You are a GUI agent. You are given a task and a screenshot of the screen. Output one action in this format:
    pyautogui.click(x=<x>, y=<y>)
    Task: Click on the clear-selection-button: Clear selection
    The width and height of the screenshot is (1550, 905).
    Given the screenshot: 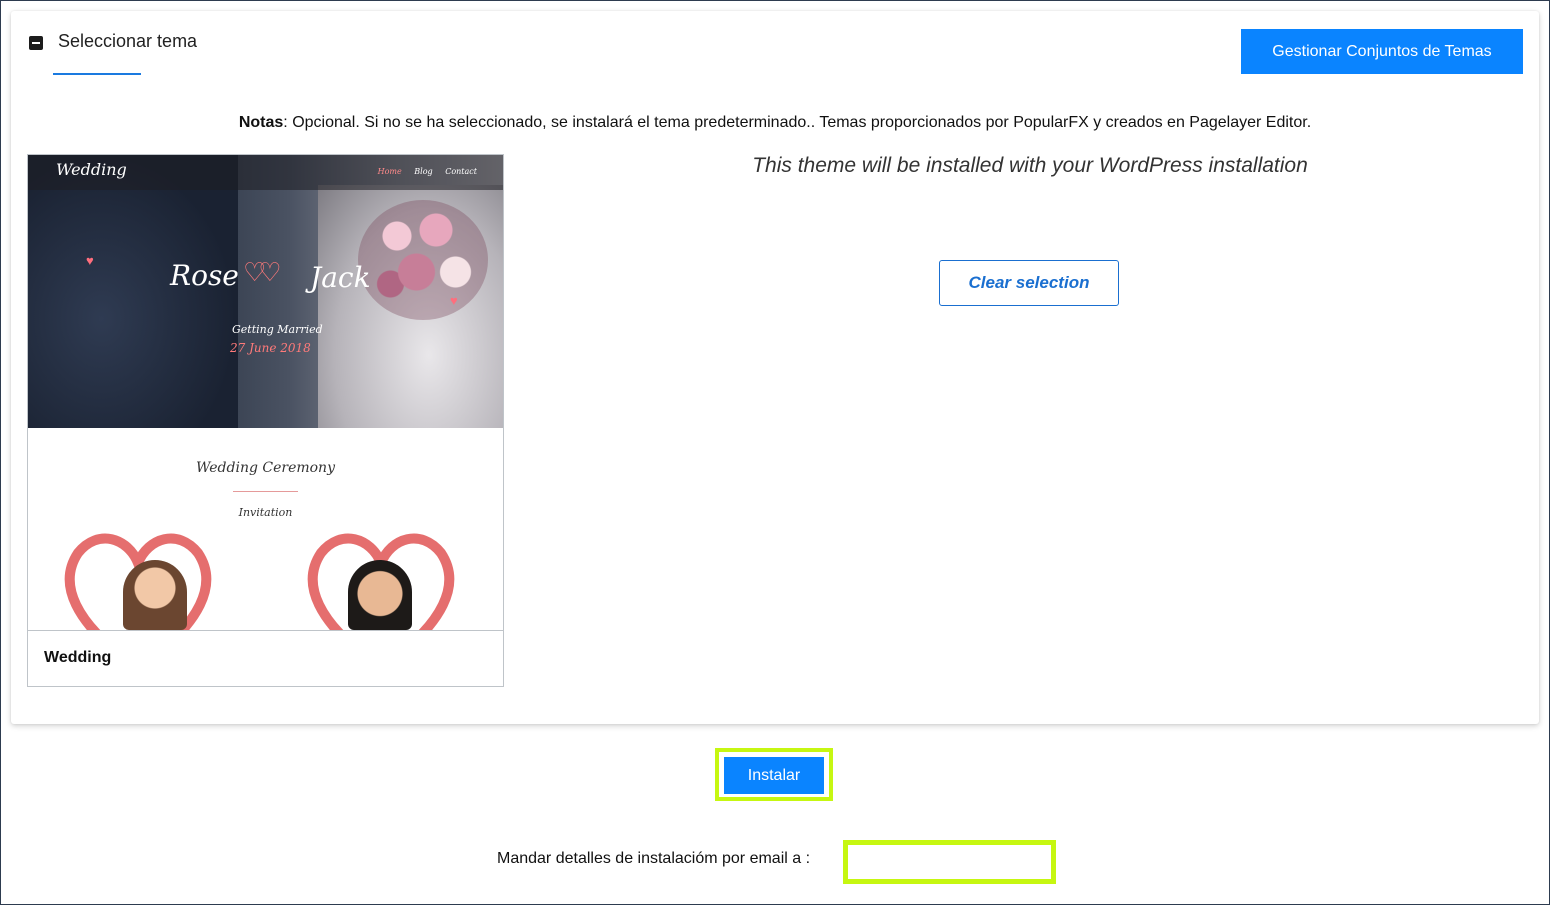 What is the action you would take?
    pyautogui.click(x=1029, y=283)
    